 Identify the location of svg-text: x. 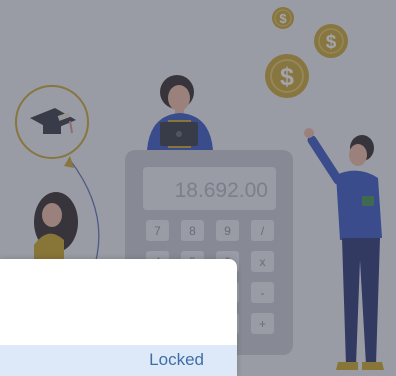
(263, 262).